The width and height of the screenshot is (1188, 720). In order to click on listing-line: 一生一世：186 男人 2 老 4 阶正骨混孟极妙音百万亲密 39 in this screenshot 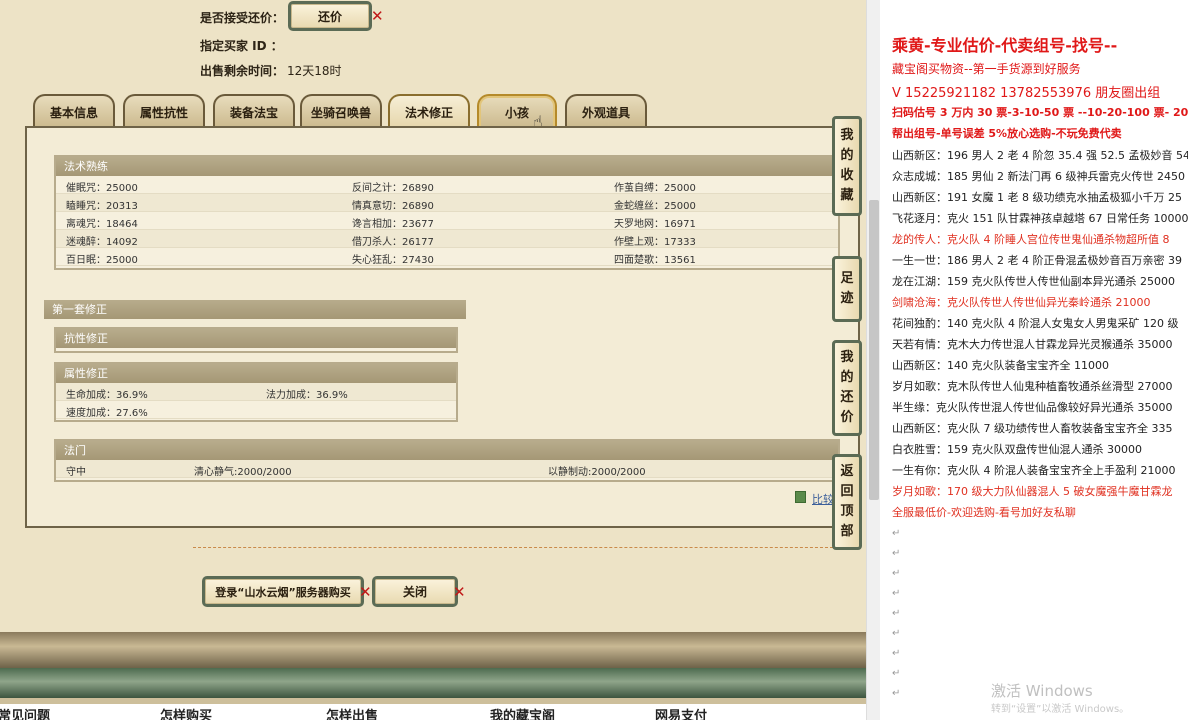, I will do `click(1037, 260)`.